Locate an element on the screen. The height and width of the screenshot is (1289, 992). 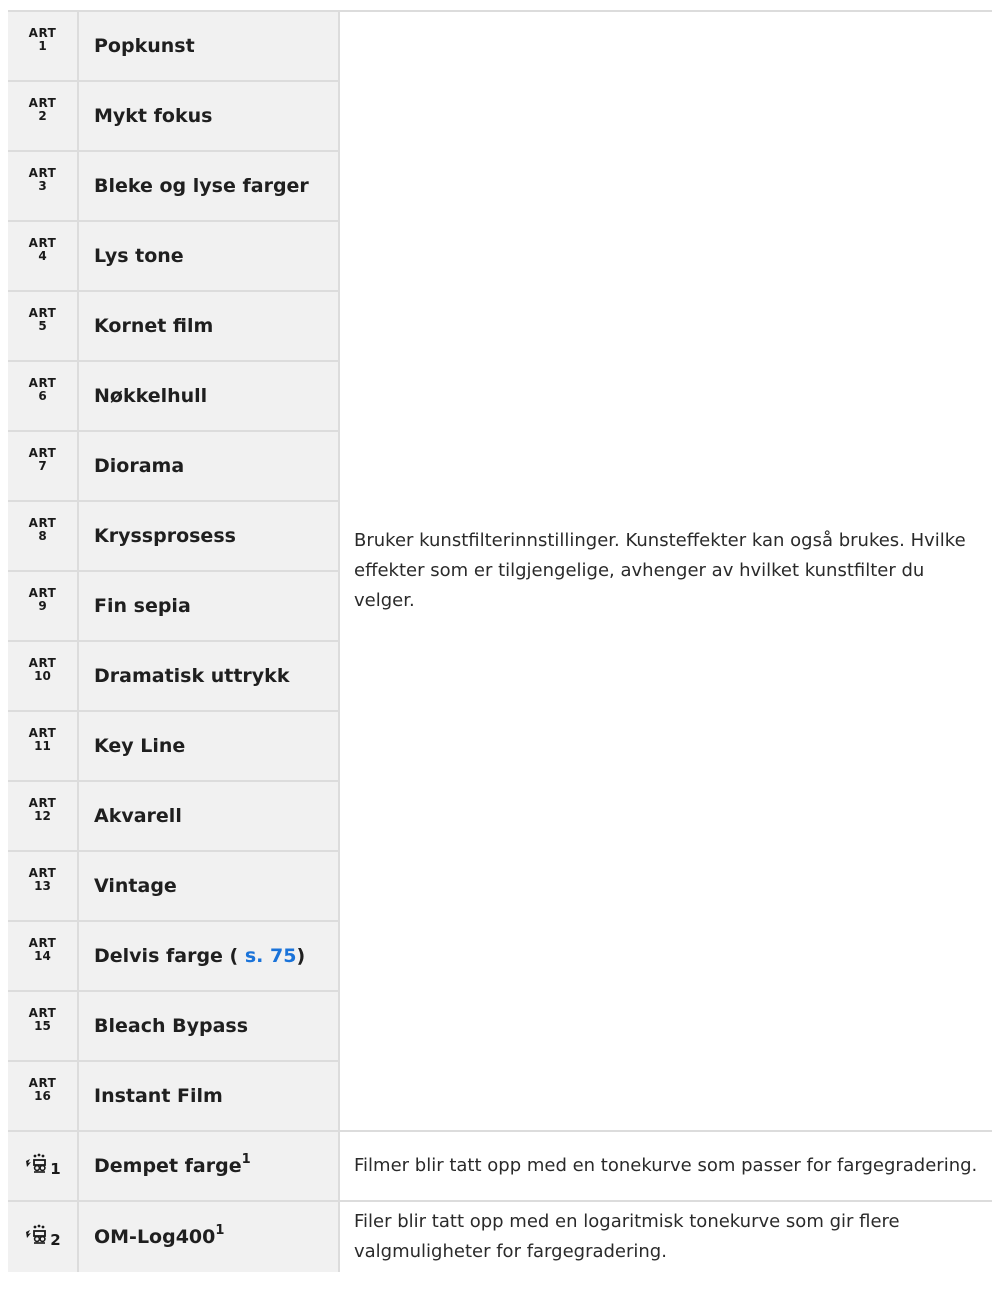
mode-name: Diorama is located at coordinates (208, 465).